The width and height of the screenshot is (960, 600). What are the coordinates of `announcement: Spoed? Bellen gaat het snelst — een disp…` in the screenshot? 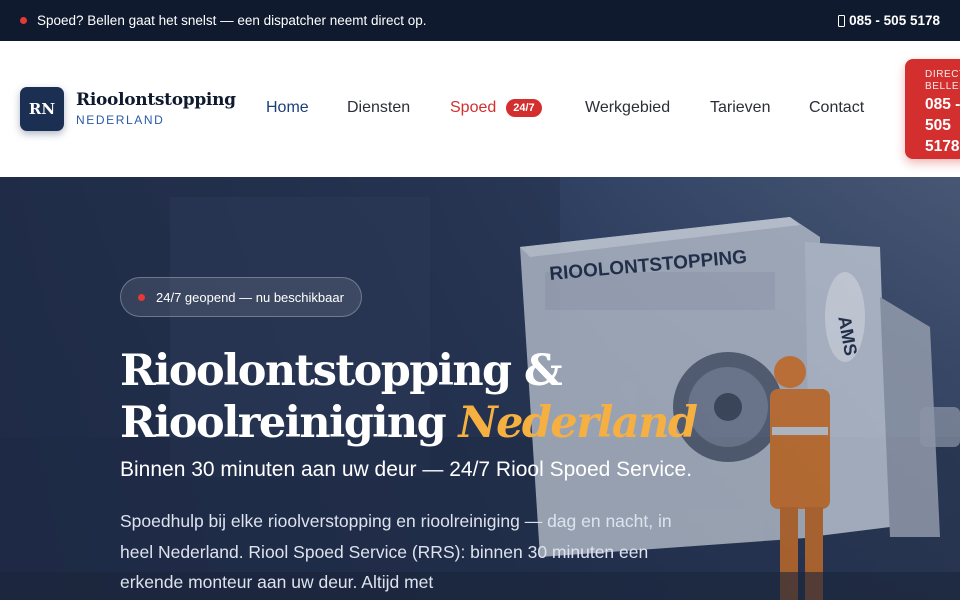 It's located at (223, 20).